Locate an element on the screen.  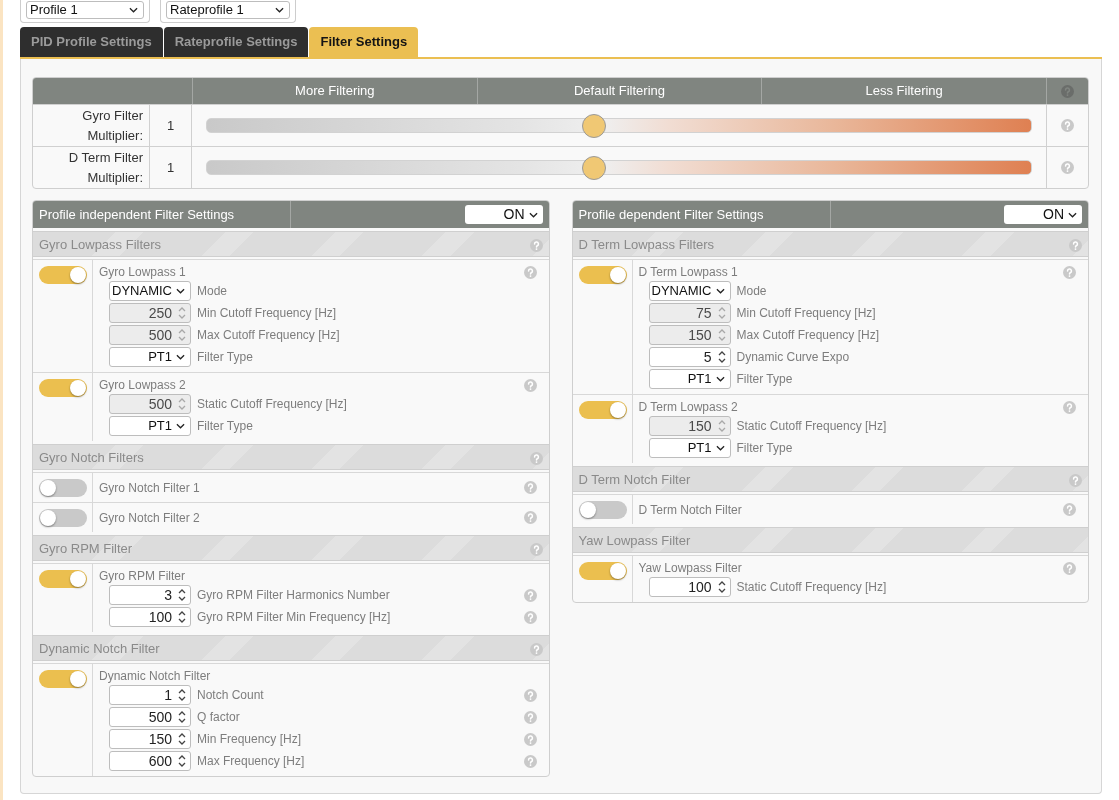
filter-name: Yaw Lowpass Filter is located at coordinates (690, 568).